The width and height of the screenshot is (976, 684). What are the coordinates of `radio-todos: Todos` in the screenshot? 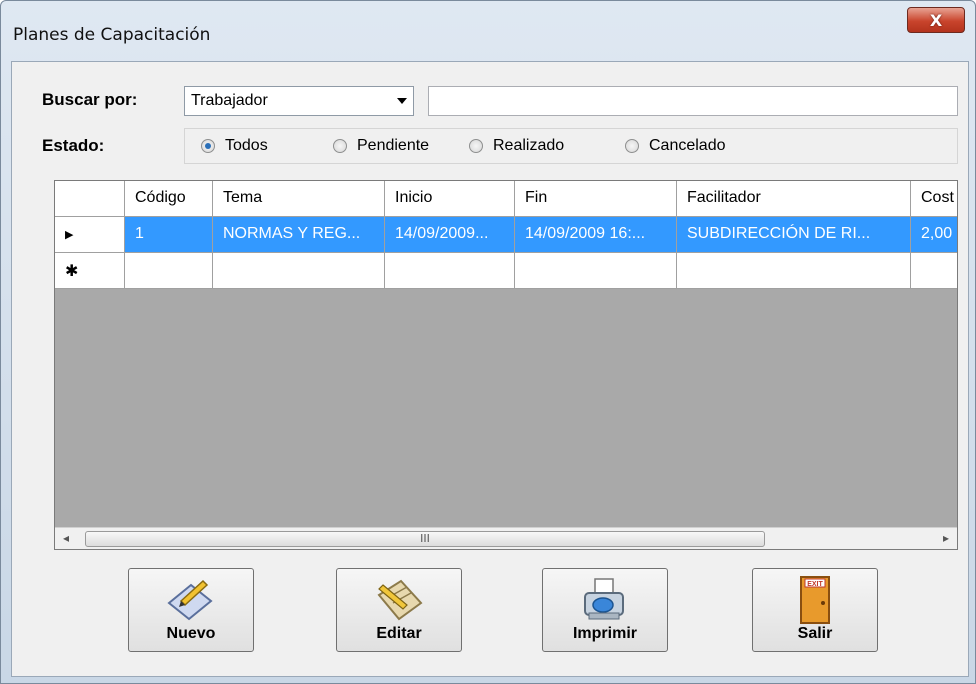 It's located at (234, 146).